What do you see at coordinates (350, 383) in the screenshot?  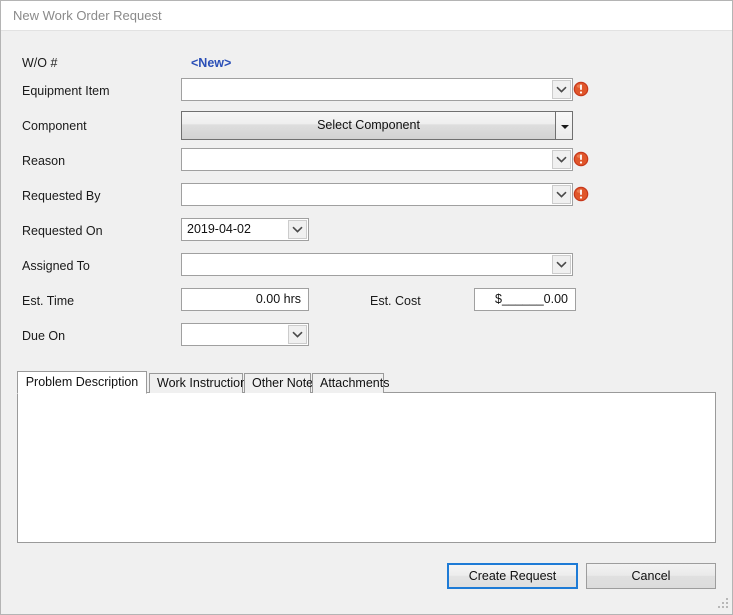 I see `tab-attachments: Attachments` at bounding box center [350, 383].